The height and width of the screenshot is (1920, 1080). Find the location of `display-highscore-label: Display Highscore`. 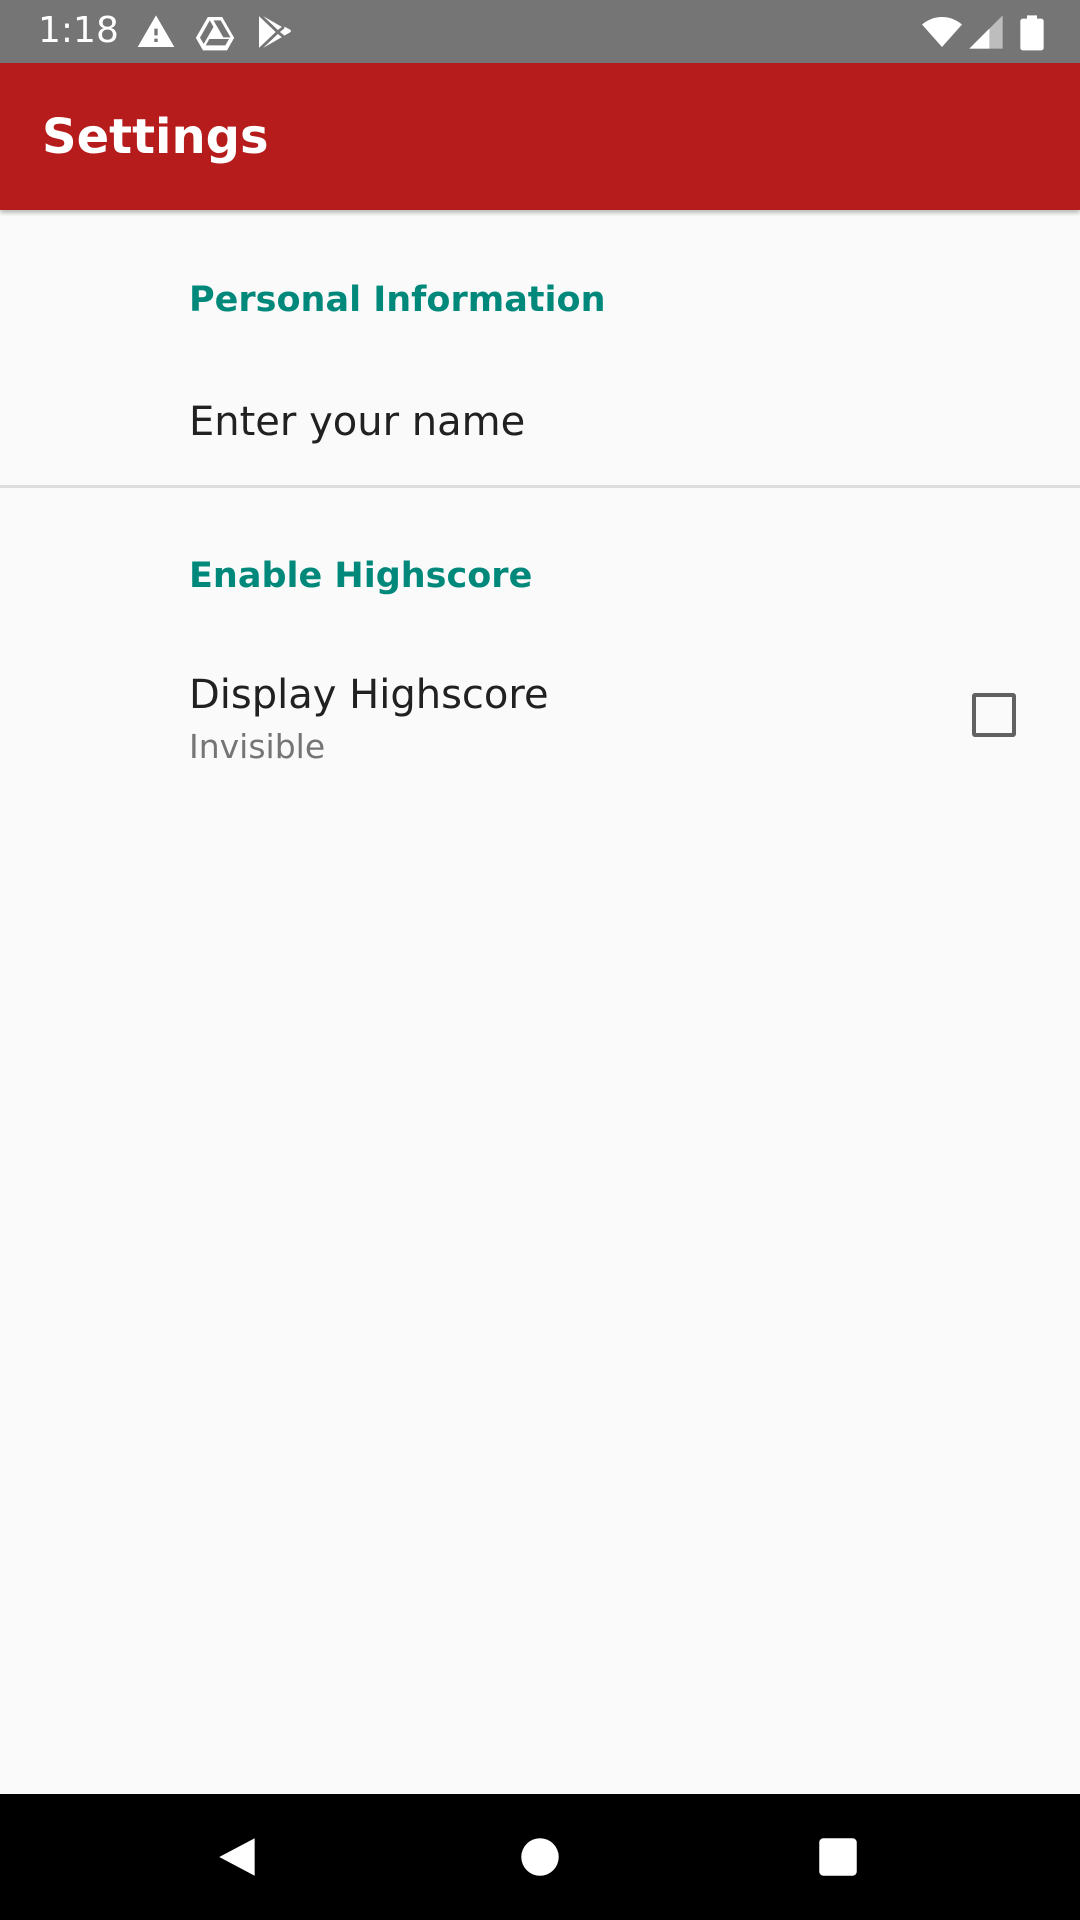

display-highscore-label: Display Highscore is located at coordinates (369, 695).